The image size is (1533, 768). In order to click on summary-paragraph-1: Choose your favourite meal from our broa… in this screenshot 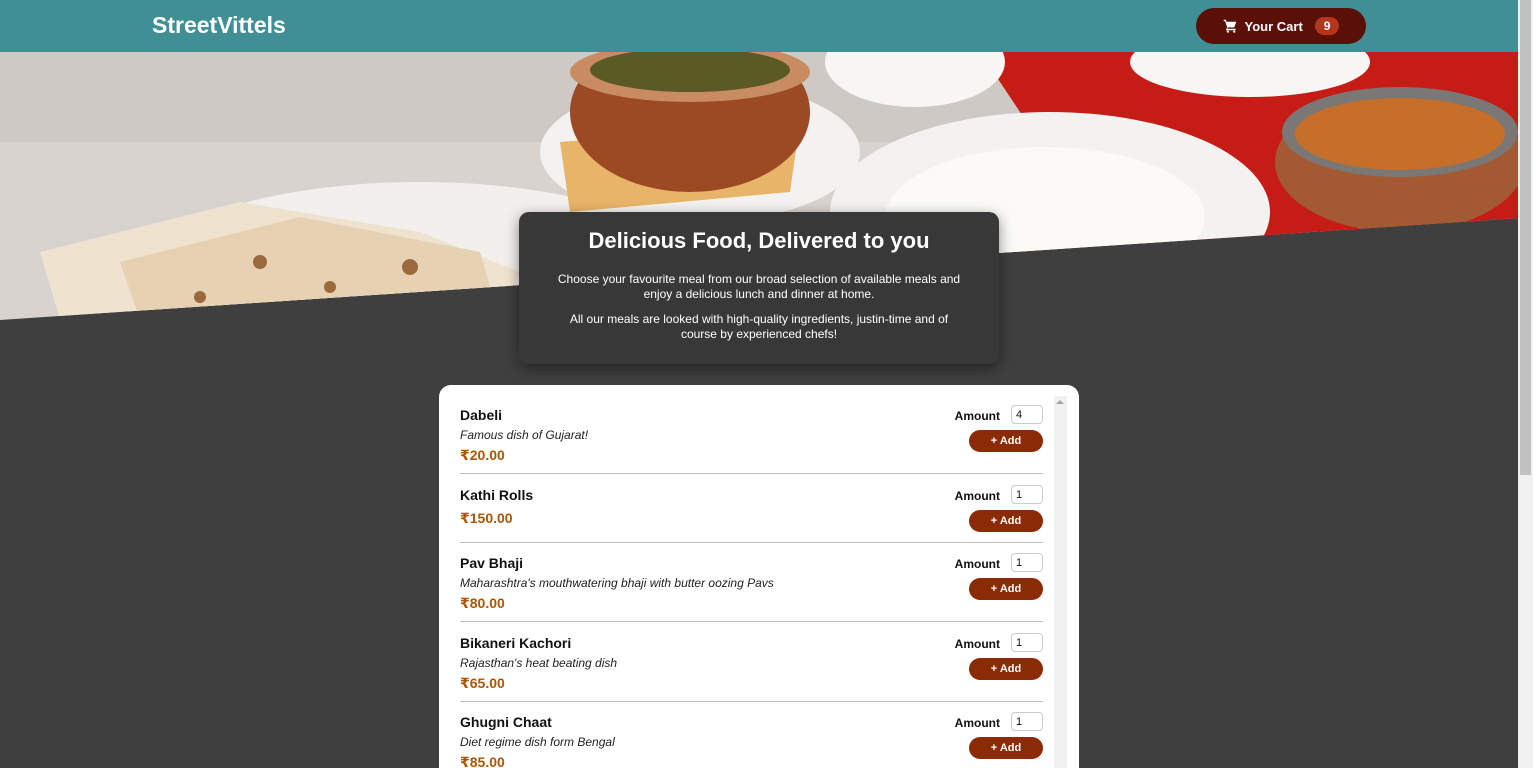, I will do `click(759, 286)`.